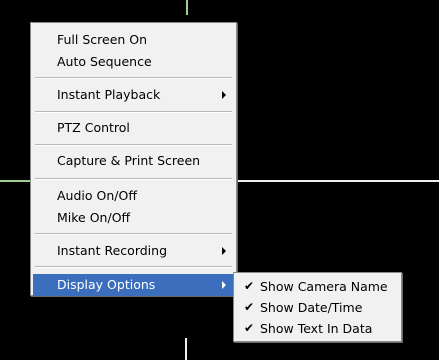  Describe the element at coordinates (311, 307) in the screenshot. I see `submenu-item-label: Show Date/Time` at that location.